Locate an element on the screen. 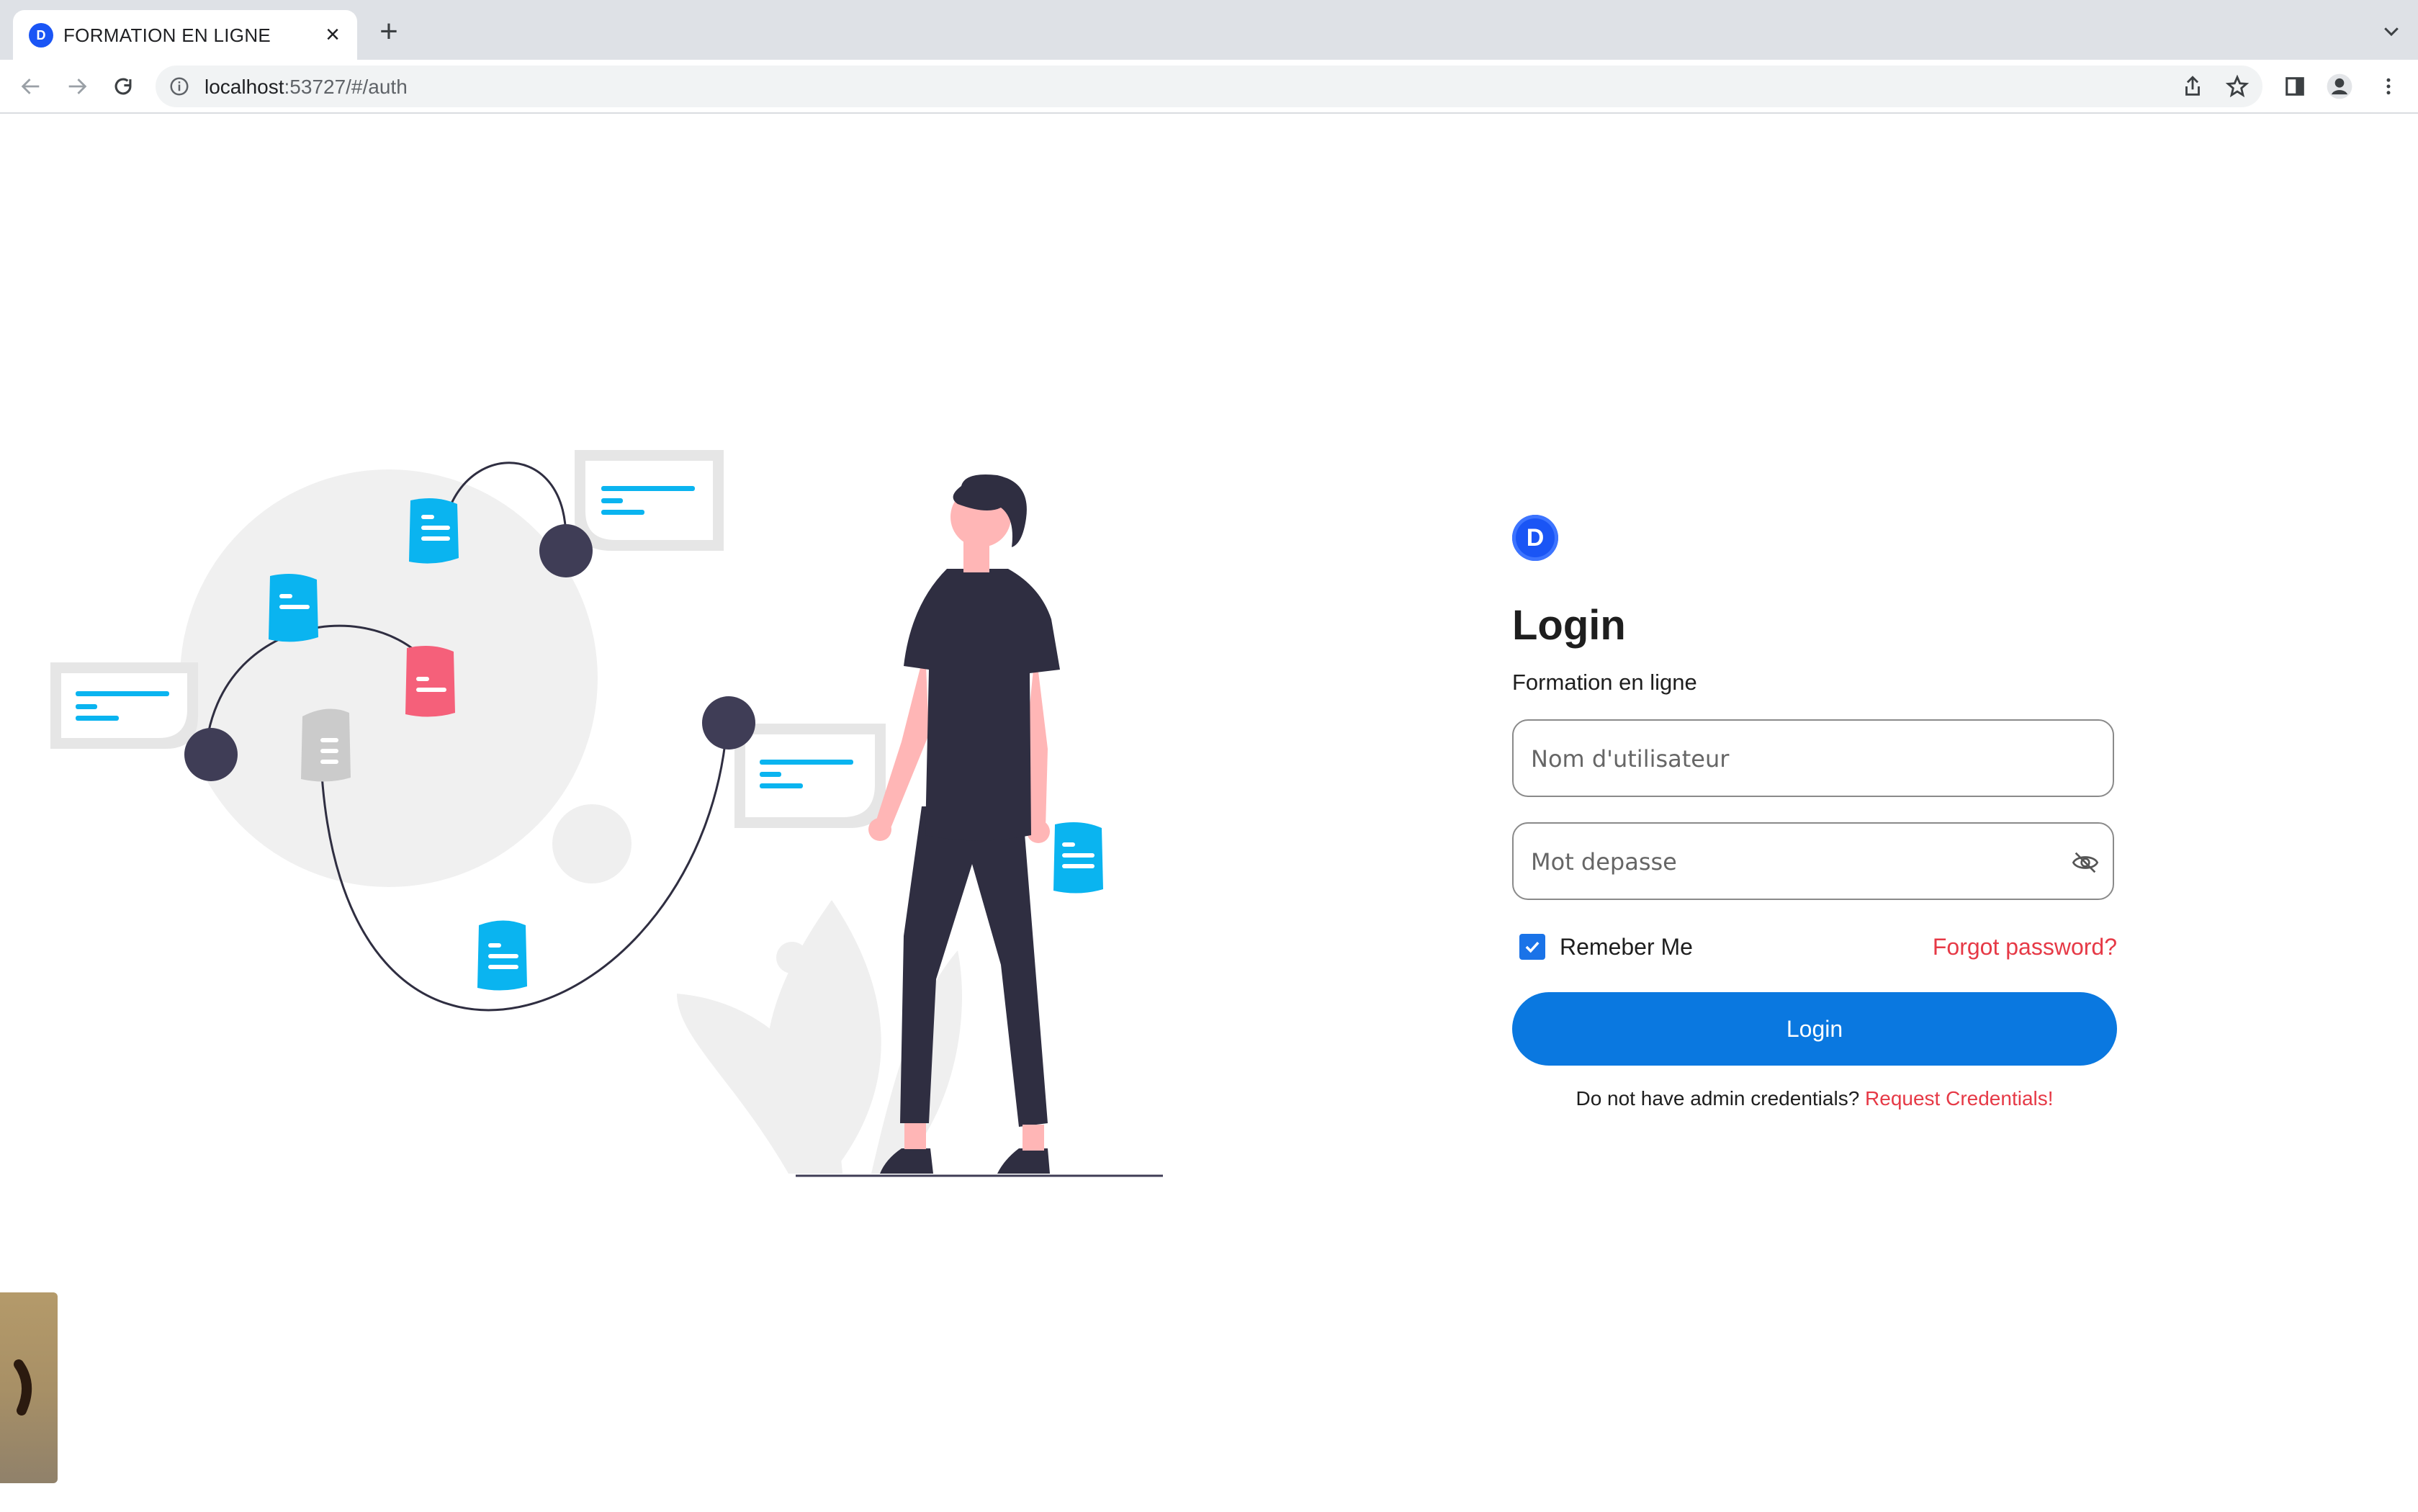  no-credentials-text: Do not have admin credentials? is located at coordinates (1718, 1098).